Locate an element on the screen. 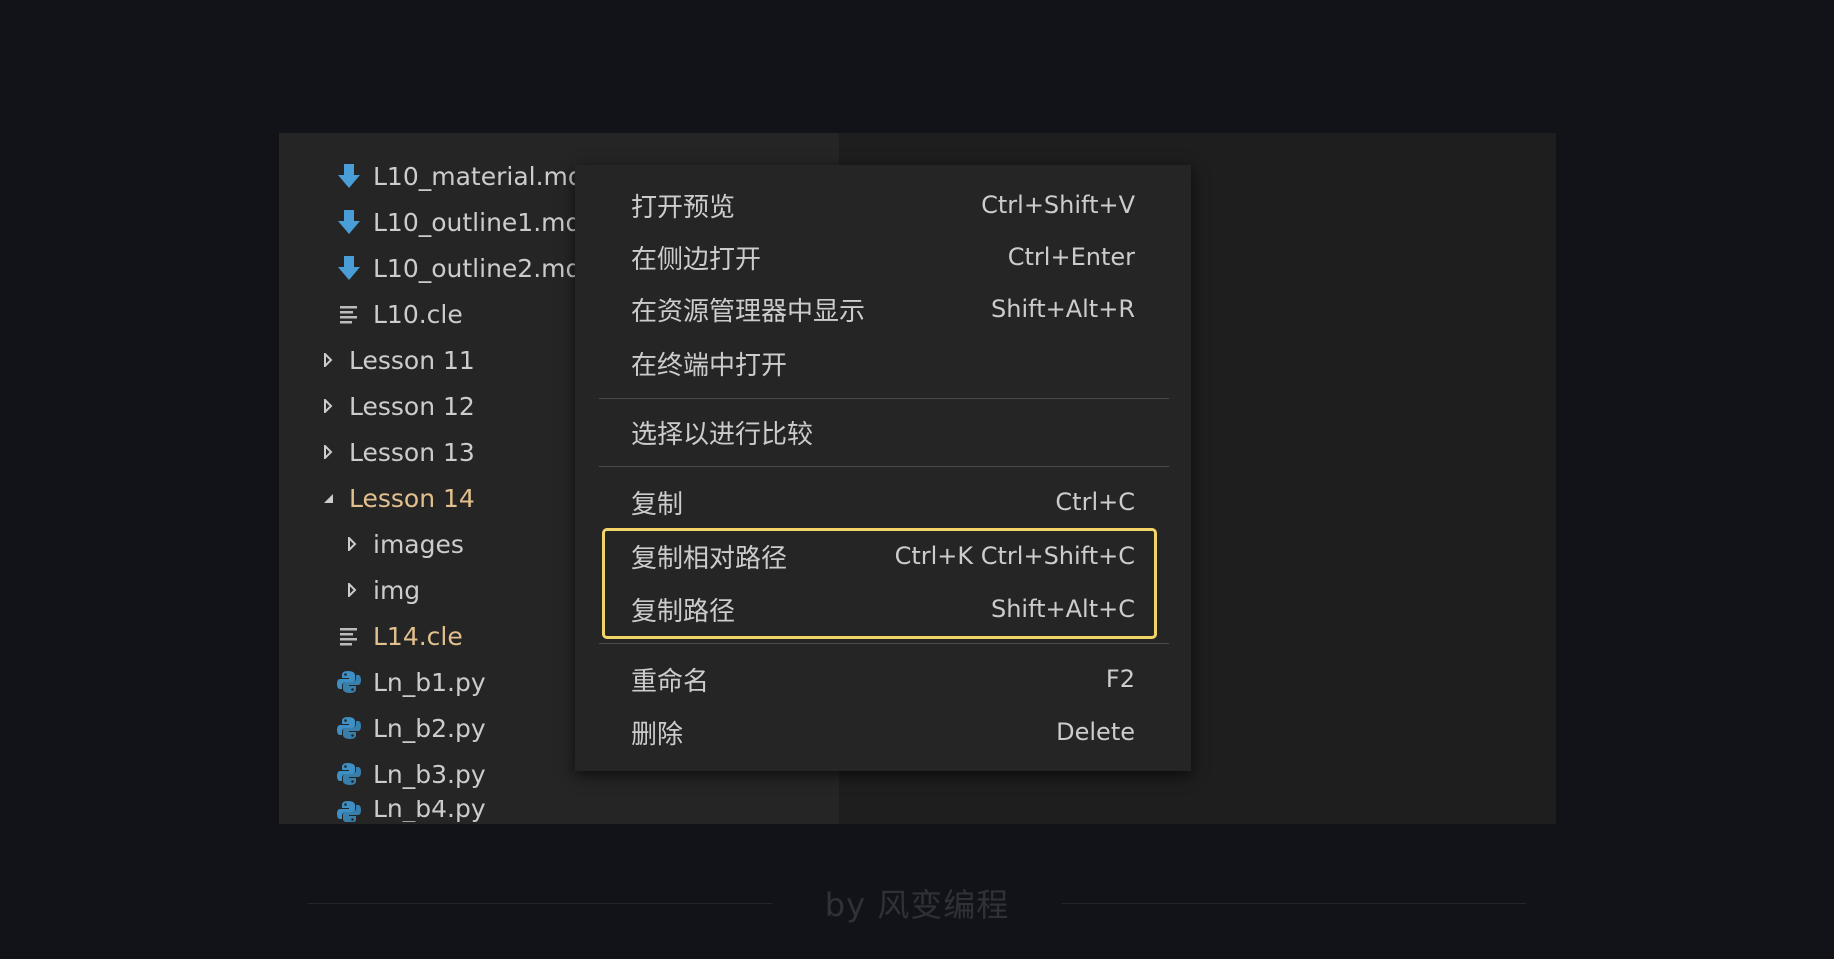 The image size is (1834, 959). menu-item-label: 在终端中打开 is located at coordinates (709, 365).